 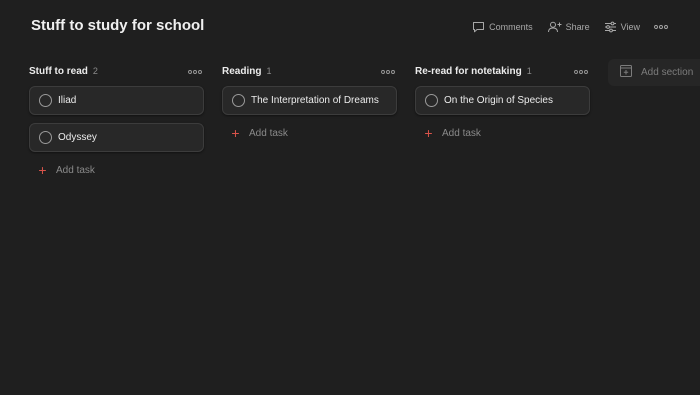 I want to click on share-label: Share, so click(x=577, y=27).